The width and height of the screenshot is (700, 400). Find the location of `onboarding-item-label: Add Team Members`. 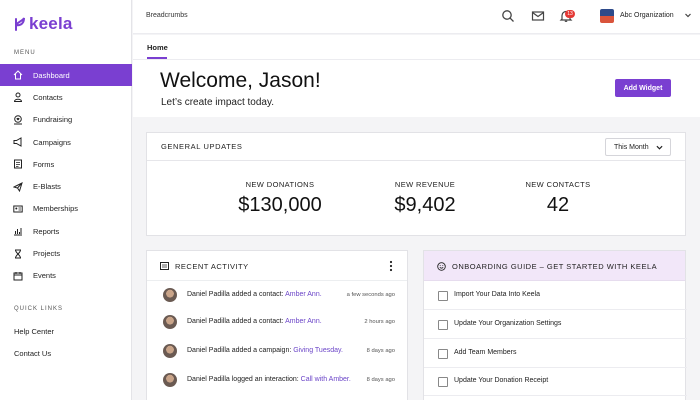

onboarding-item-label: Add Team Members is located at coordinates (485, 352).